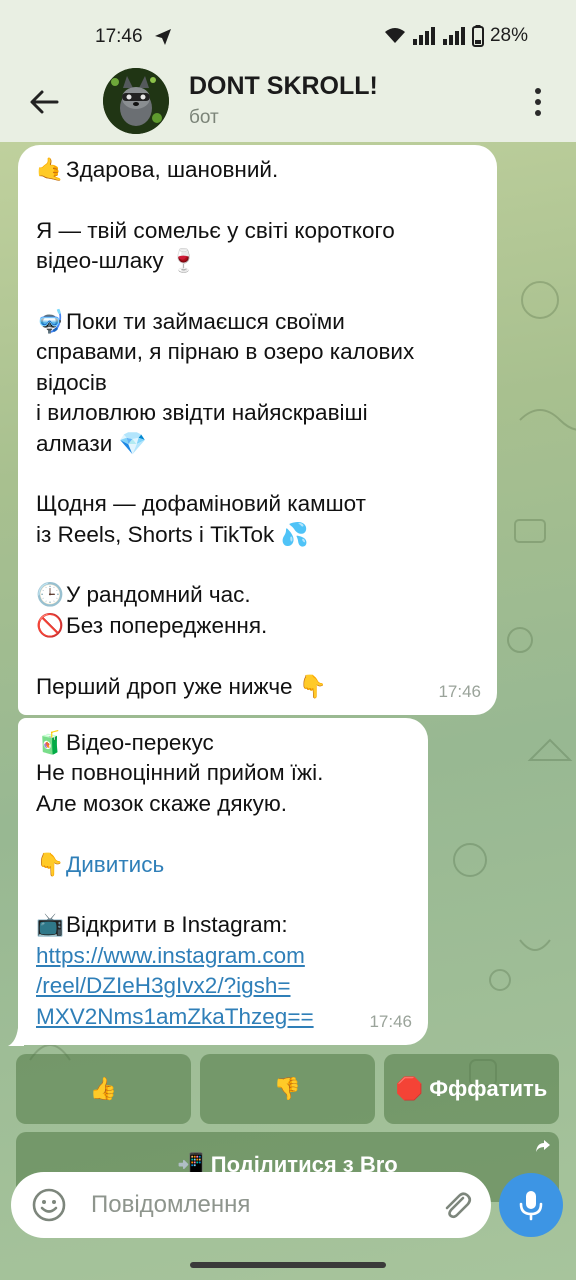 The height and width of the screenshot is (1280, 576). What do you see at coordinates (119, 36) in the screenshot?
I see `status-time: 17:46` at bounding box center [119, 36].